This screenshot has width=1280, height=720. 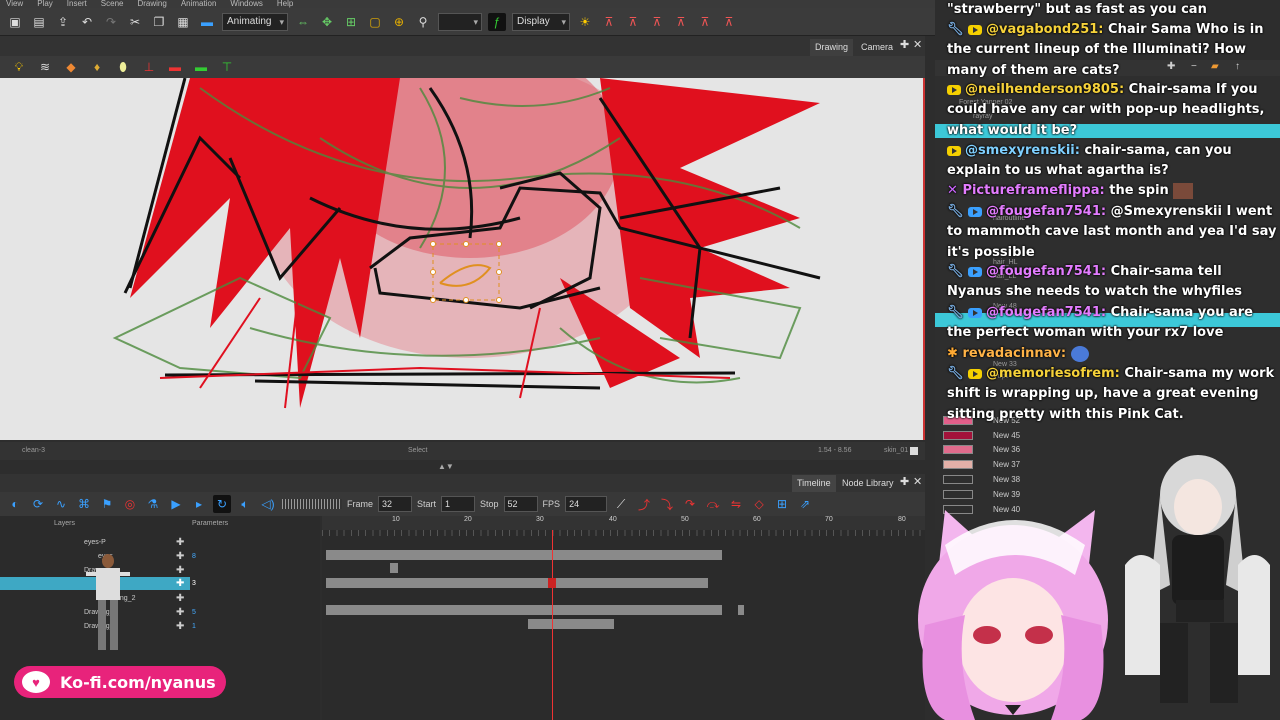 I want to click on curve-icon: ∿, so click(x=61, y=504).